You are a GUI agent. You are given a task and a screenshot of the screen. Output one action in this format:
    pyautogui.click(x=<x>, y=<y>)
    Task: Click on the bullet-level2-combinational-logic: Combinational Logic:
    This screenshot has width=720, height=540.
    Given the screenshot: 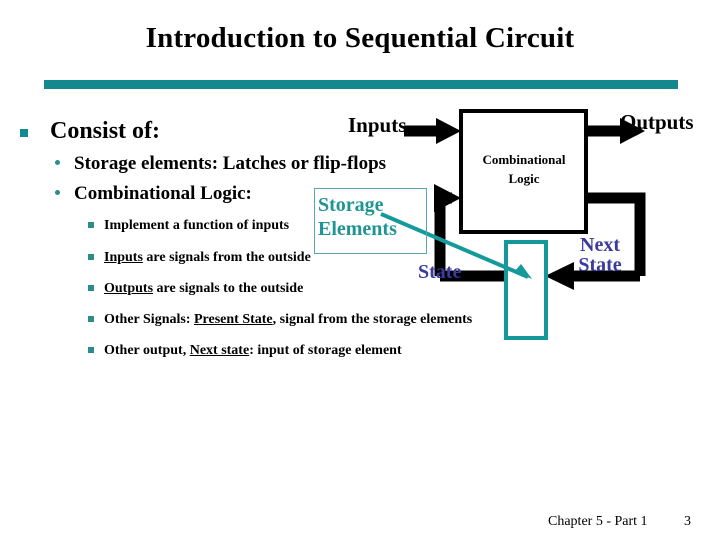 What is the action you would take?
    pyautogui.click(x=274, y=193)
    